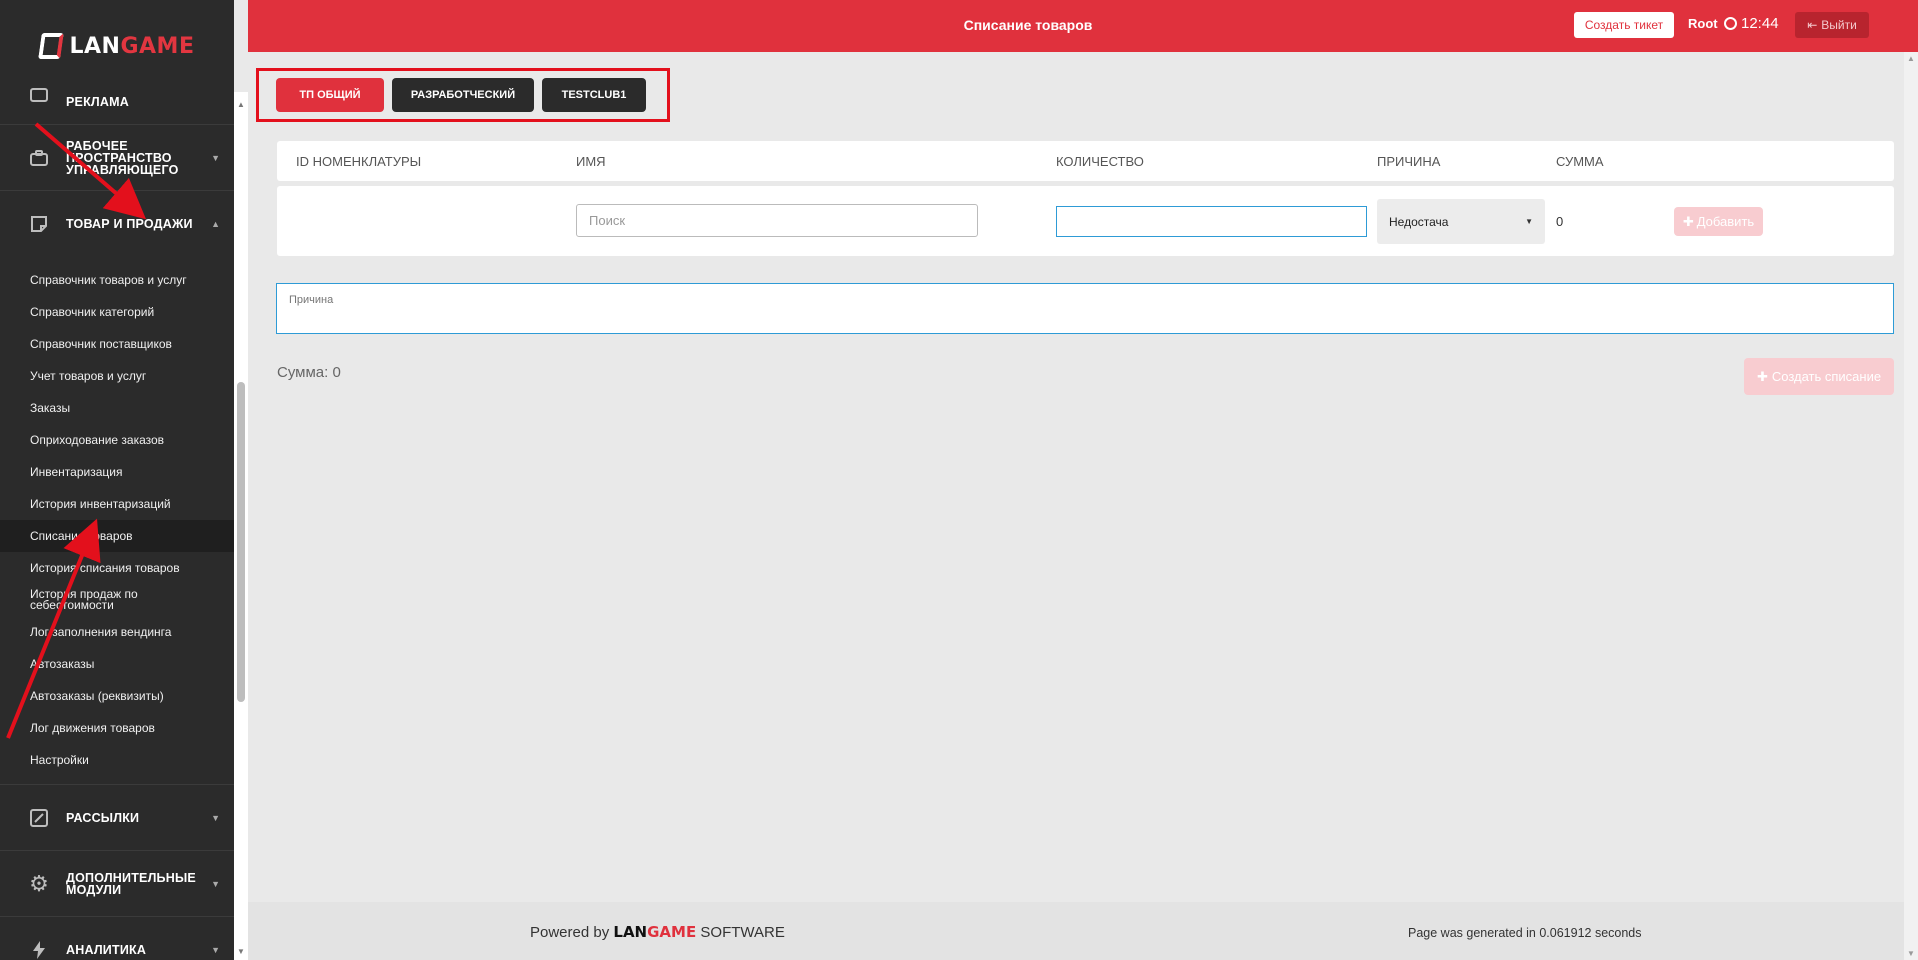 This screenshot has width=1918, height=960. What do you see at coordinates (117, 568) in the screenshot?
I see `sidebar-item-write-off-history: История списания товаров` at bounding box center [117, 568].